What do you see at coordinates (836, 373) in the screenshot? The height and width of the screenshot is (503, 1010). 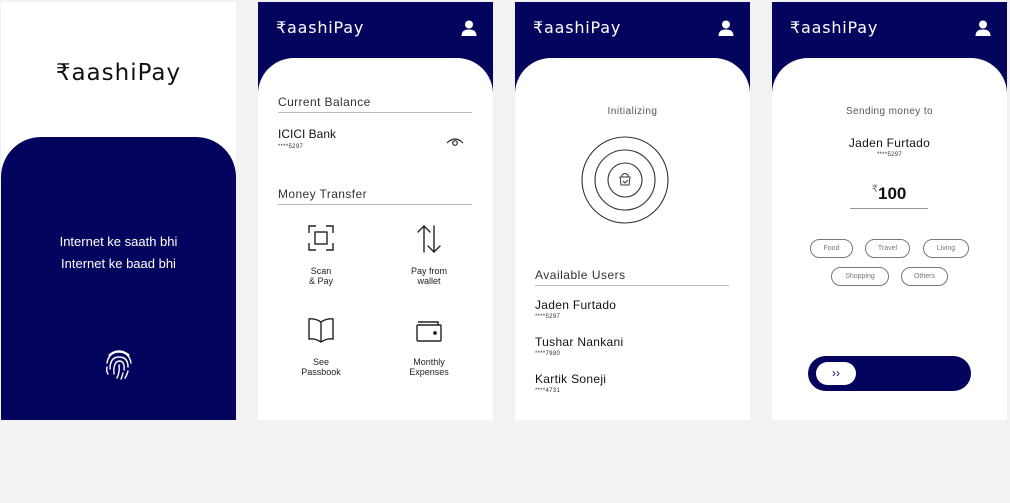 I see `slider-knob: ››` at bounding box center [836, 373].